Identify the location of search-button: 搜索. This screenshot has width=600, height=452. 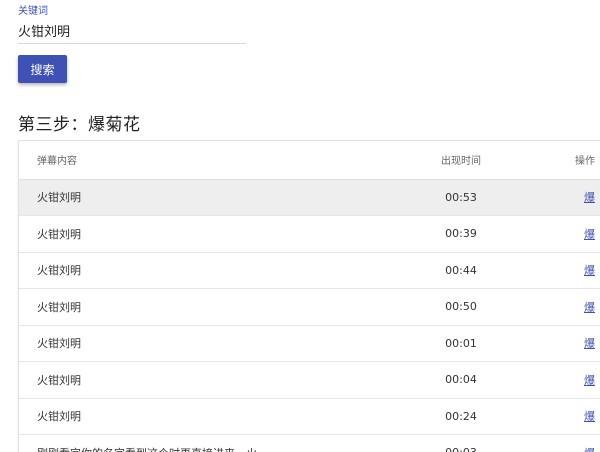
(42, 69).